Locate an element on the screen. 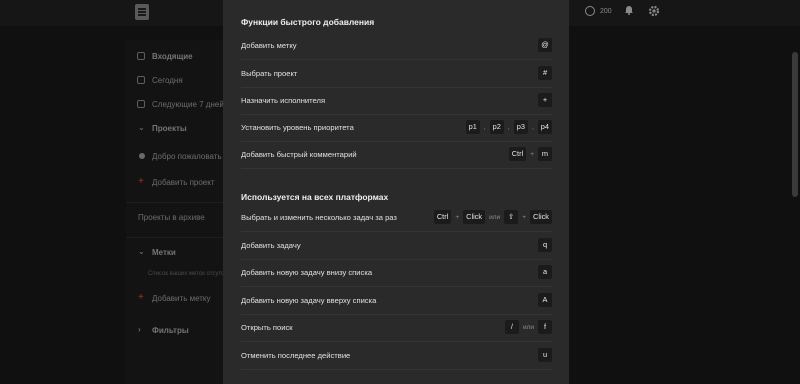 The height and width of the screenshot is (384, 800). shift-key: ⇧ is located at coordinates (511, 217).